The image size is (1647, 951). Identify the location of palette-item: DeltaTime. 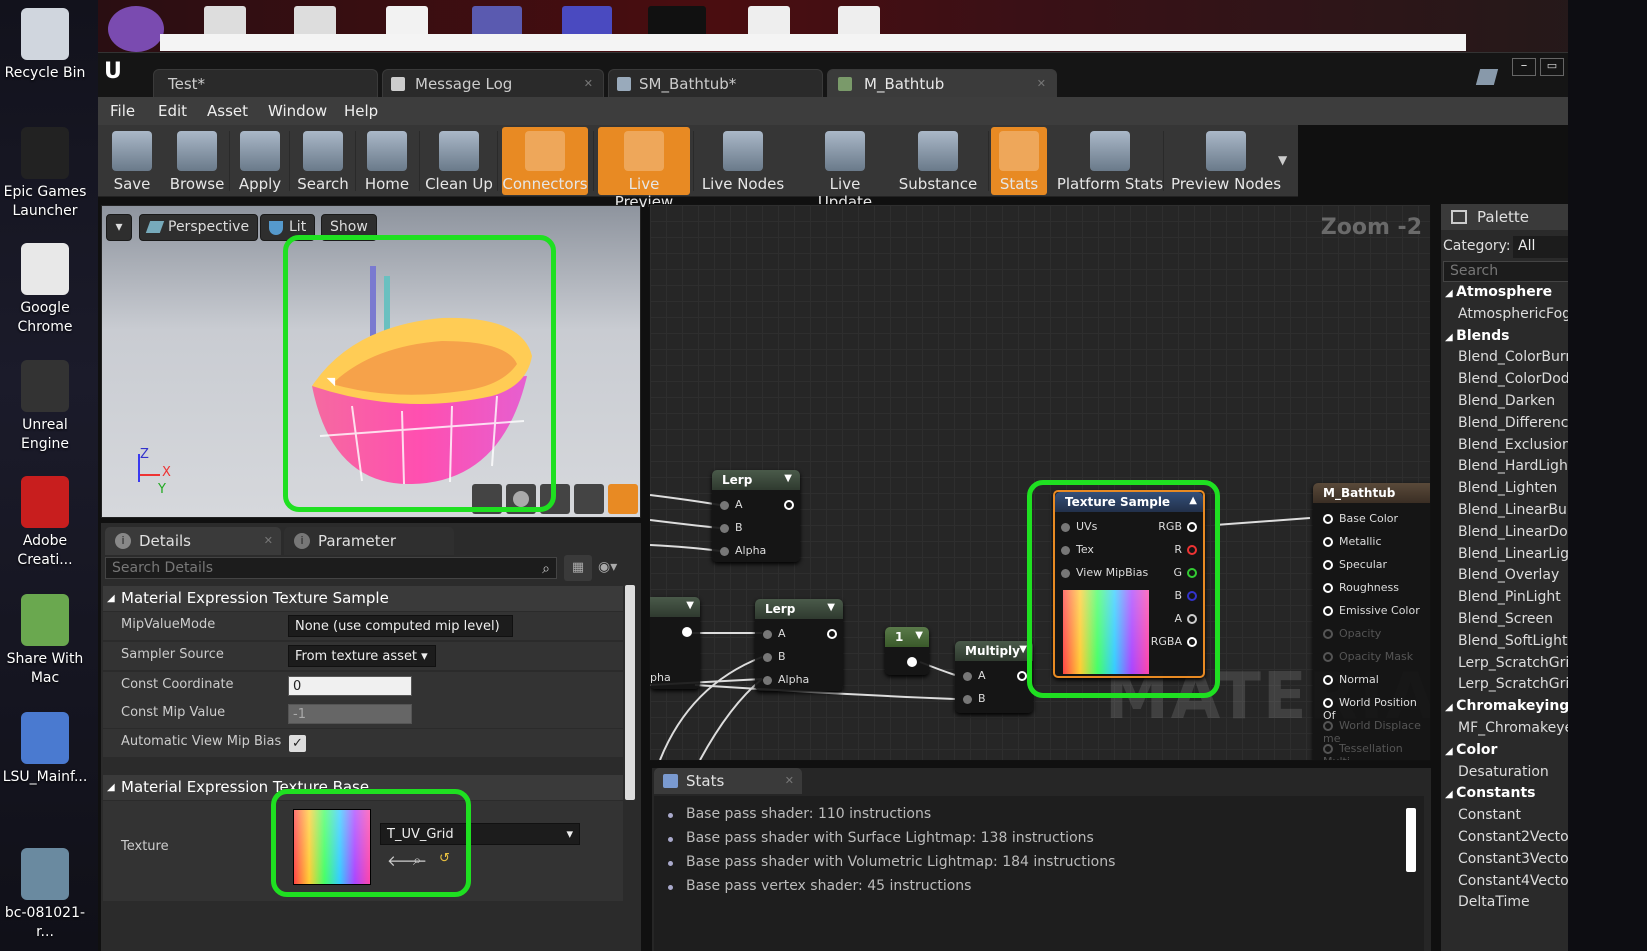
(1494, 902).